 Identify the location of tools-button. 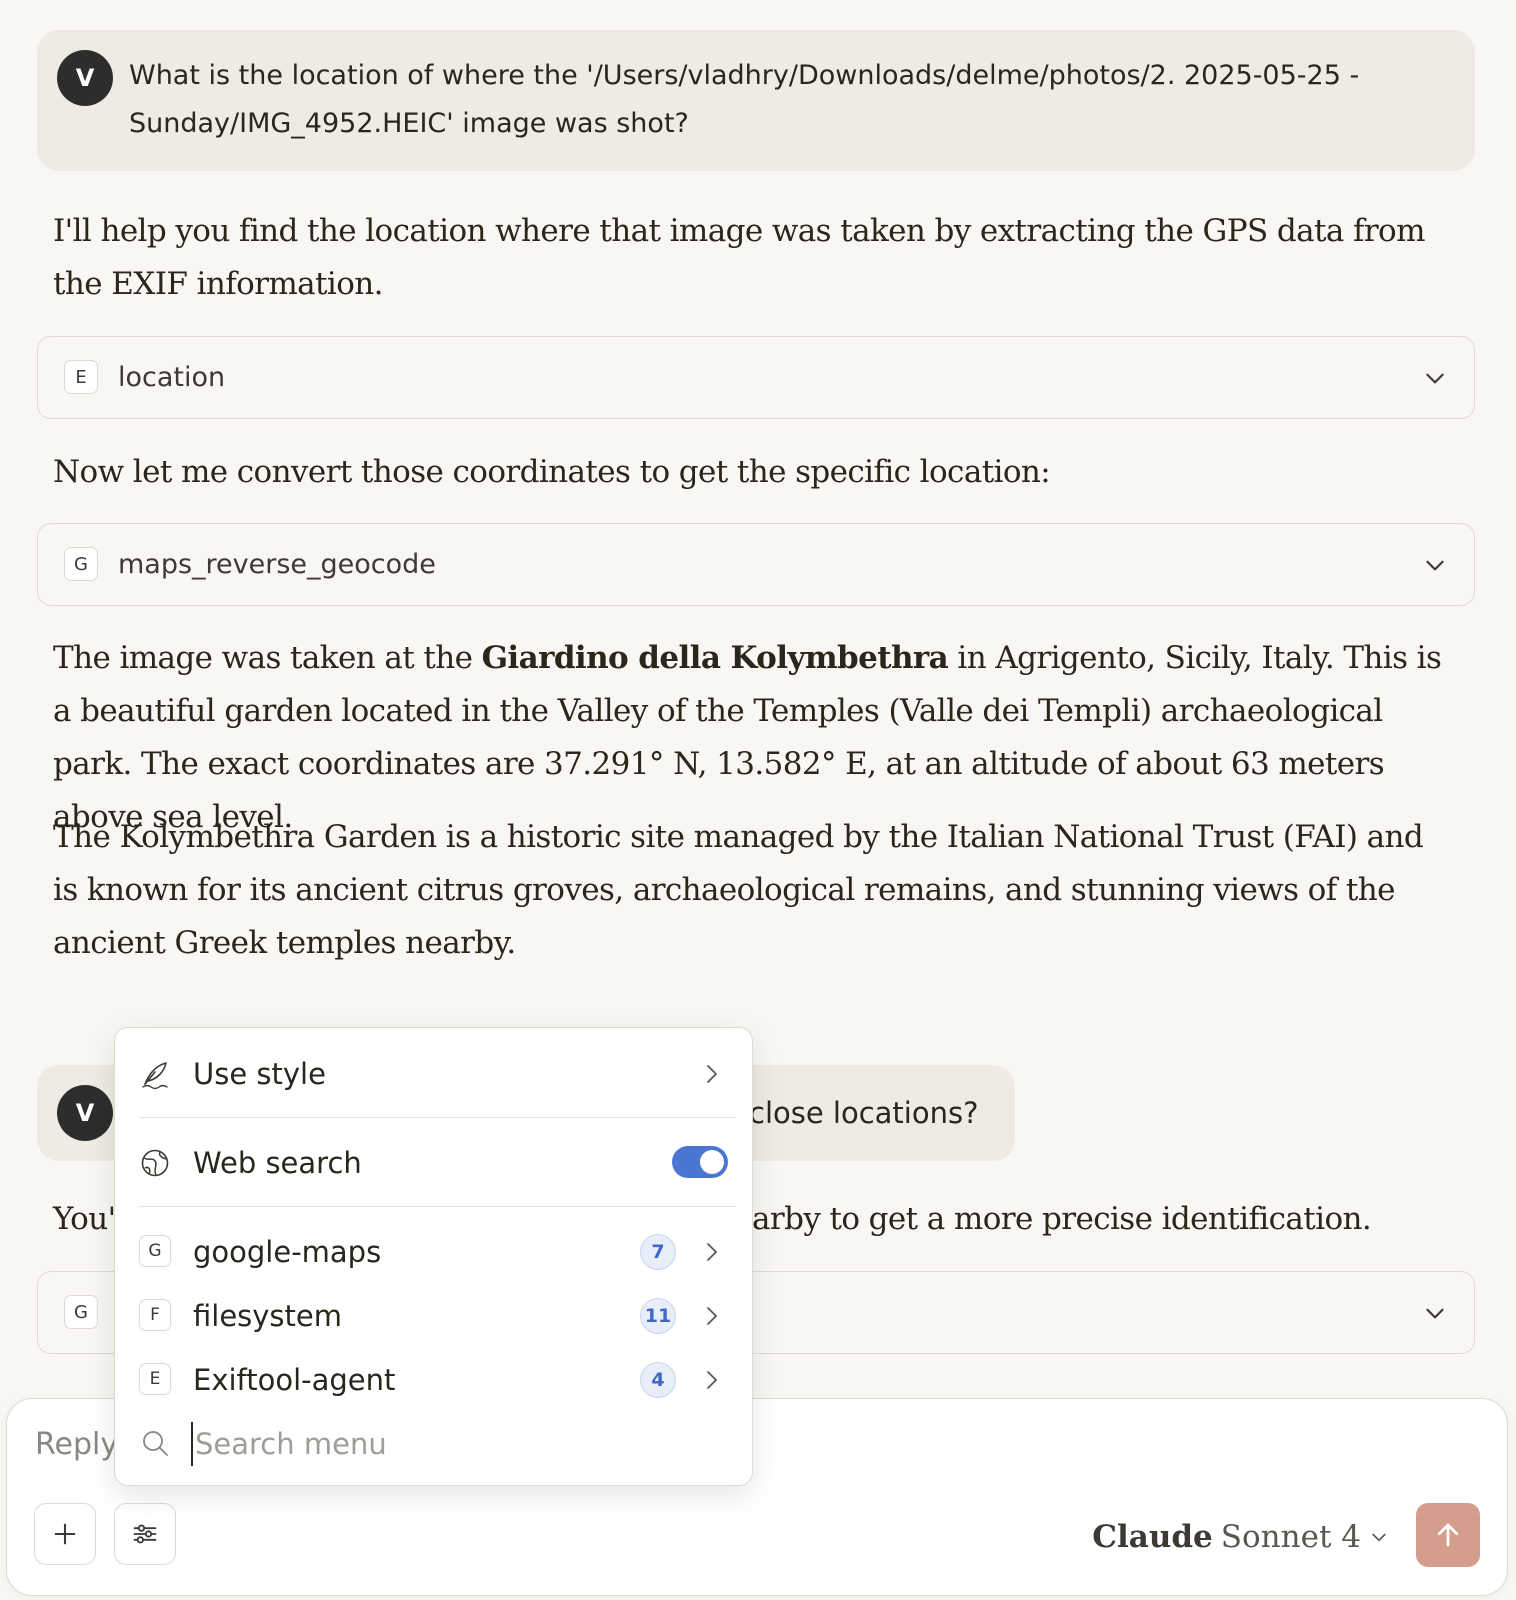
(145, 1534).